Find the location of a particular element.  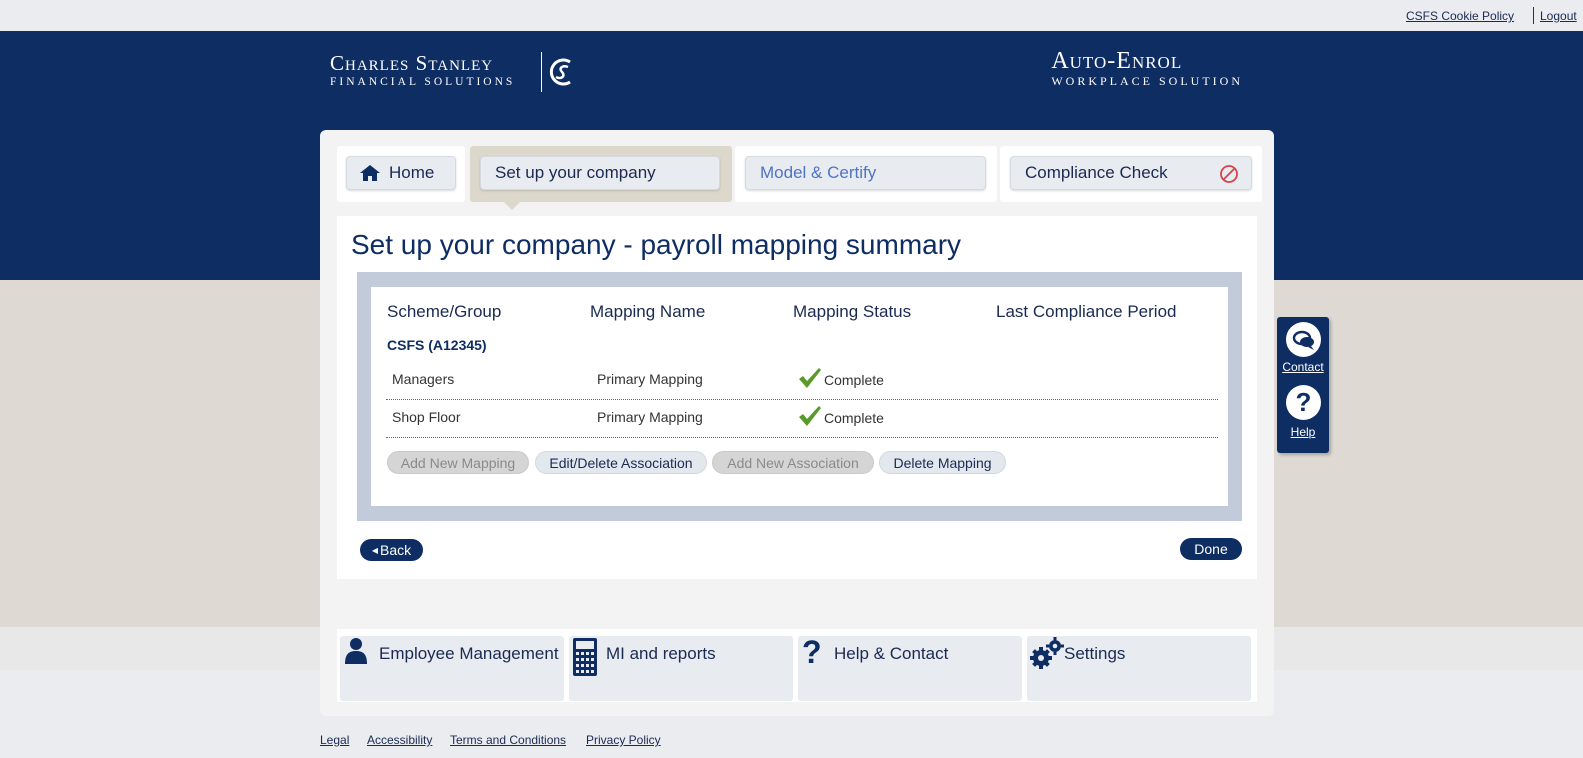

quick-link-mi-reports: MI and reports is located at coordinates (681, 668).